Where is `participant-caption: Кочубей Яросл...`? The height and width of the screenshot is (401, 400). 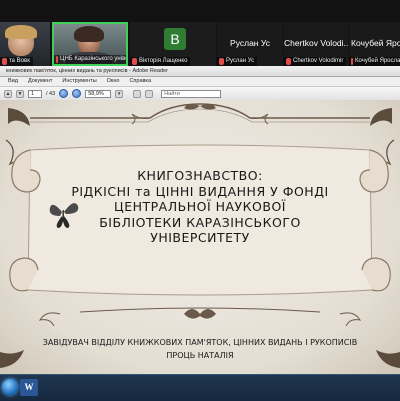 participant-caption: Кочубей Яросл... is located at coordinates (375, 43).